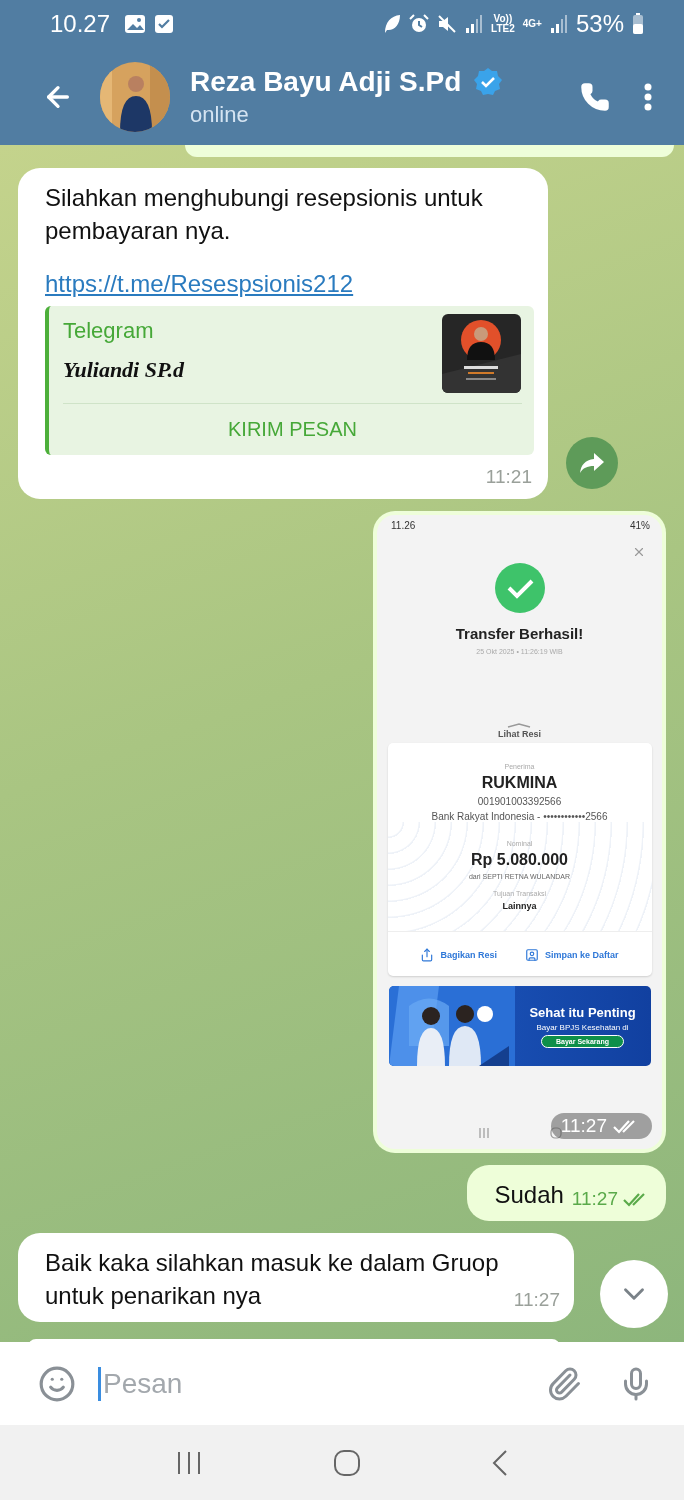  I want to click on phone-icon, so click(595, 96).